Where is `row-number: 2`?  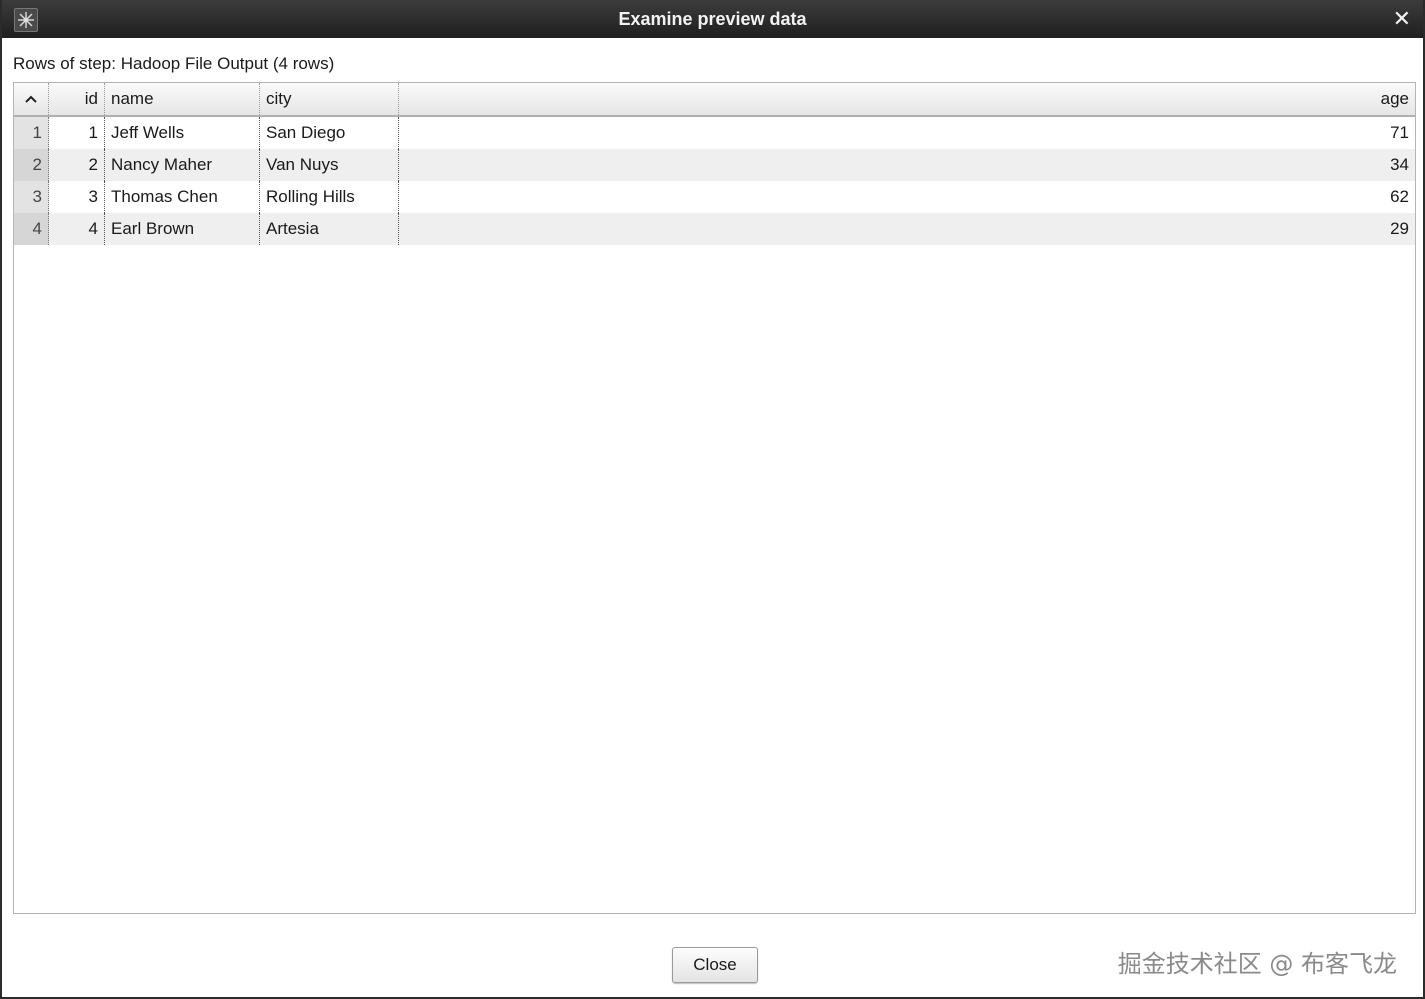 row-number: 2 is located at coordinates (31, 165).